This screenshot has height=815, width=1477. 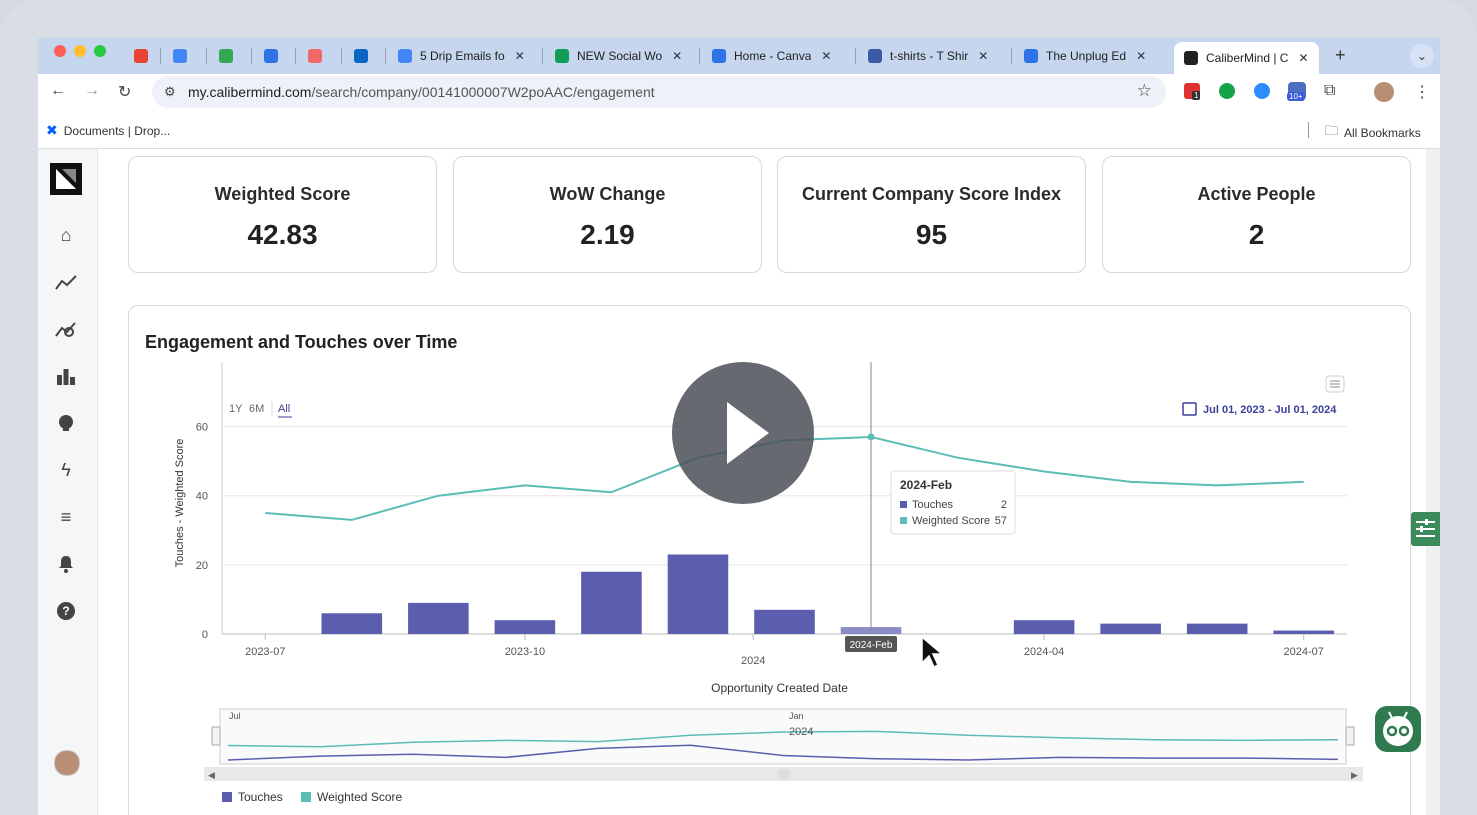 What do you see at coordinates (1398, 729) in the screenshot?
I see `chatbot-robot-icon` at bounding box center [1398, 729].